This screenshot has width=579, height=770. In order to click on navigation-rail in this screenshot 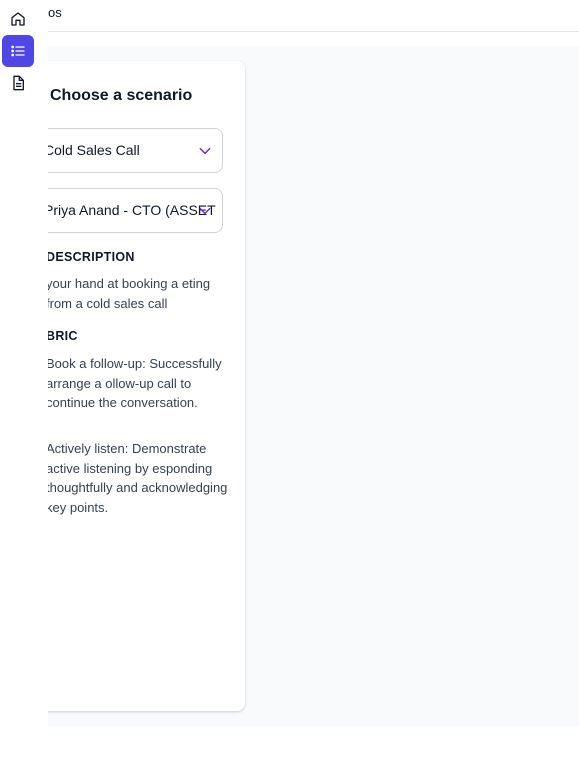, I will do `click(18, 385)`.